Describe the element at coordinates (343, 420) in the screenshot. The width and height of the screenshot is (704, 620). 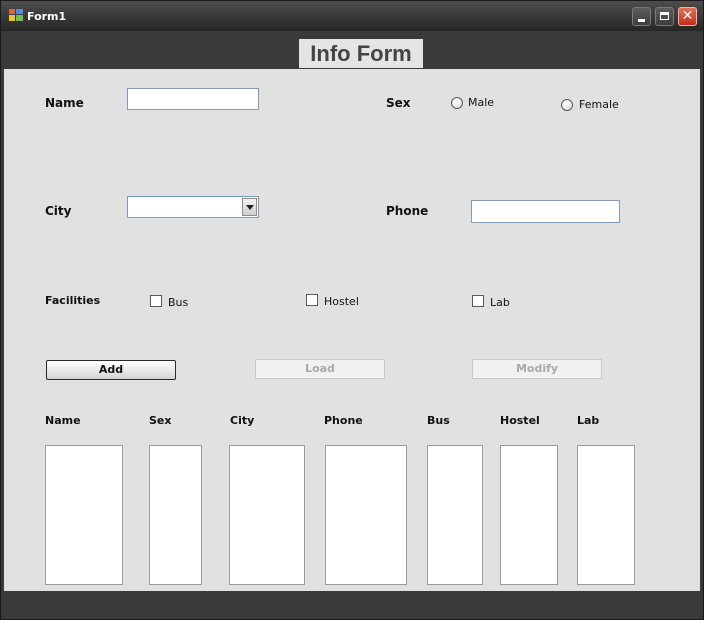
I see `column-header-phone: Phone` at that location.